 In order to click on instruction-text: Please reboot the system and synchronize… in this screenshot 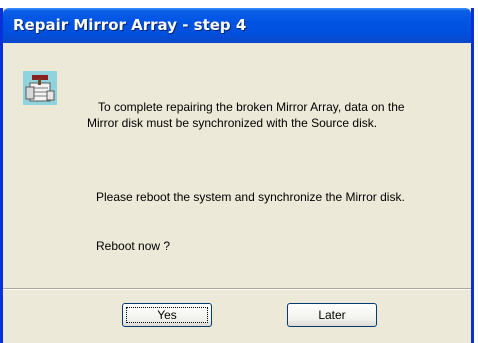, I will do `click(250, 197)`.